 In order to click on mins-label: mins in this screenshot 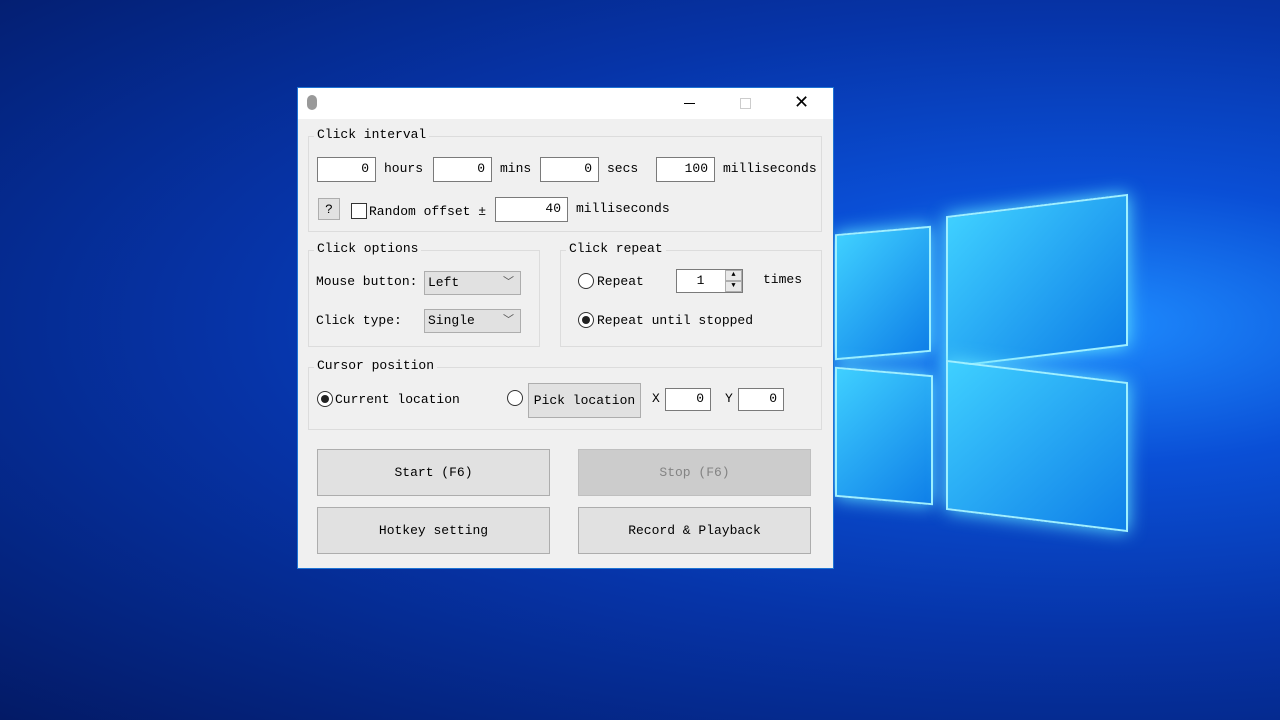, I will do `click(516, 168)`.